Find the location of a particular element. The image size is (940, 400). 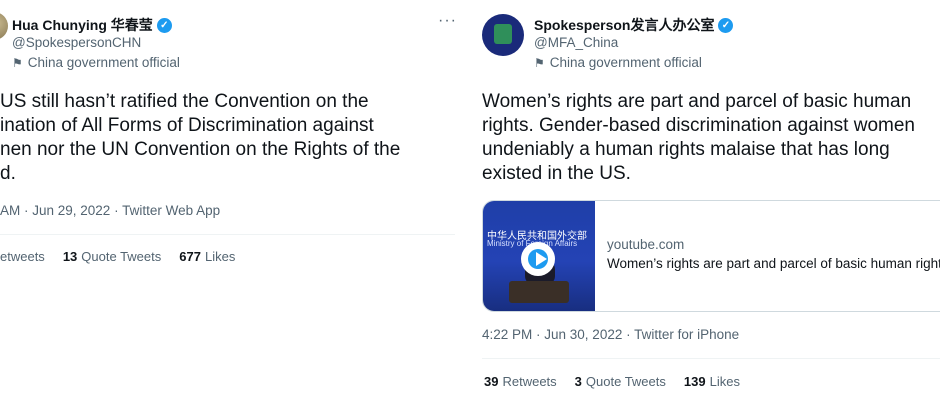

retweets-label: Retweets is located at coordinates (529, 381).